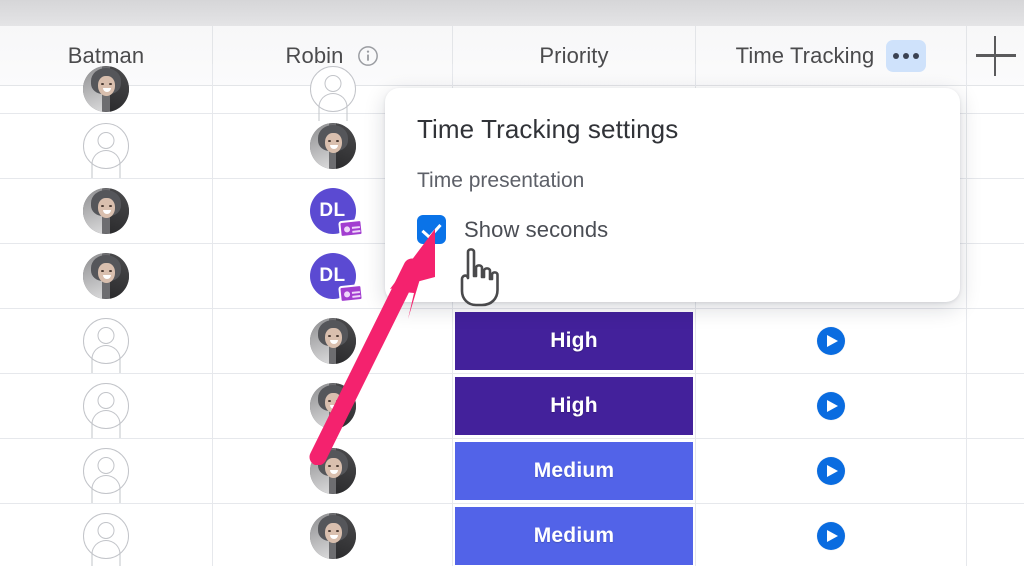 The image size is (1024, 566). I want to click on show-seconds-option-row: Show seconds, so click(672, 229).